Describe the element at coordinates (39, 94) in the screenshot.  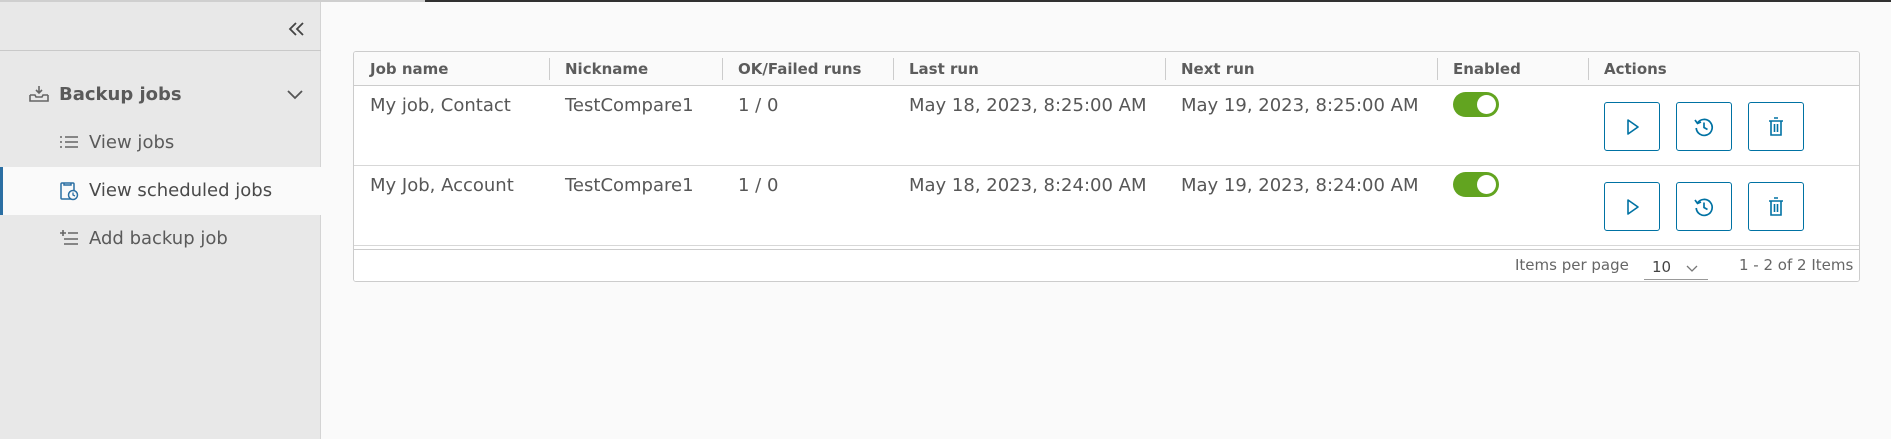
I see `inbox-tray-icon` at that location.